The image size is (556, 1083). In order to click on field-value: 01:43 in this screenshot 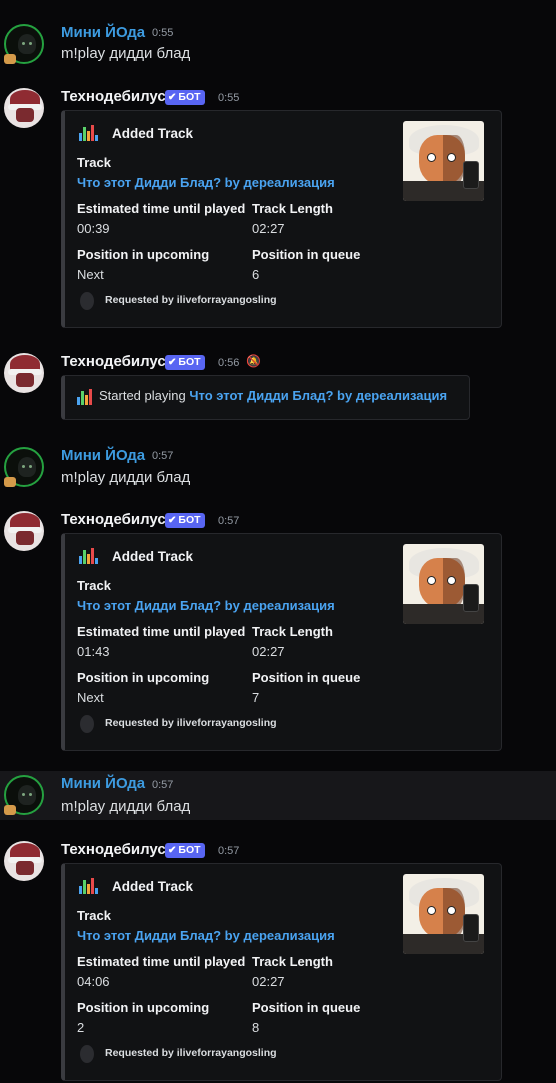, I will do `click(93, 651)`.